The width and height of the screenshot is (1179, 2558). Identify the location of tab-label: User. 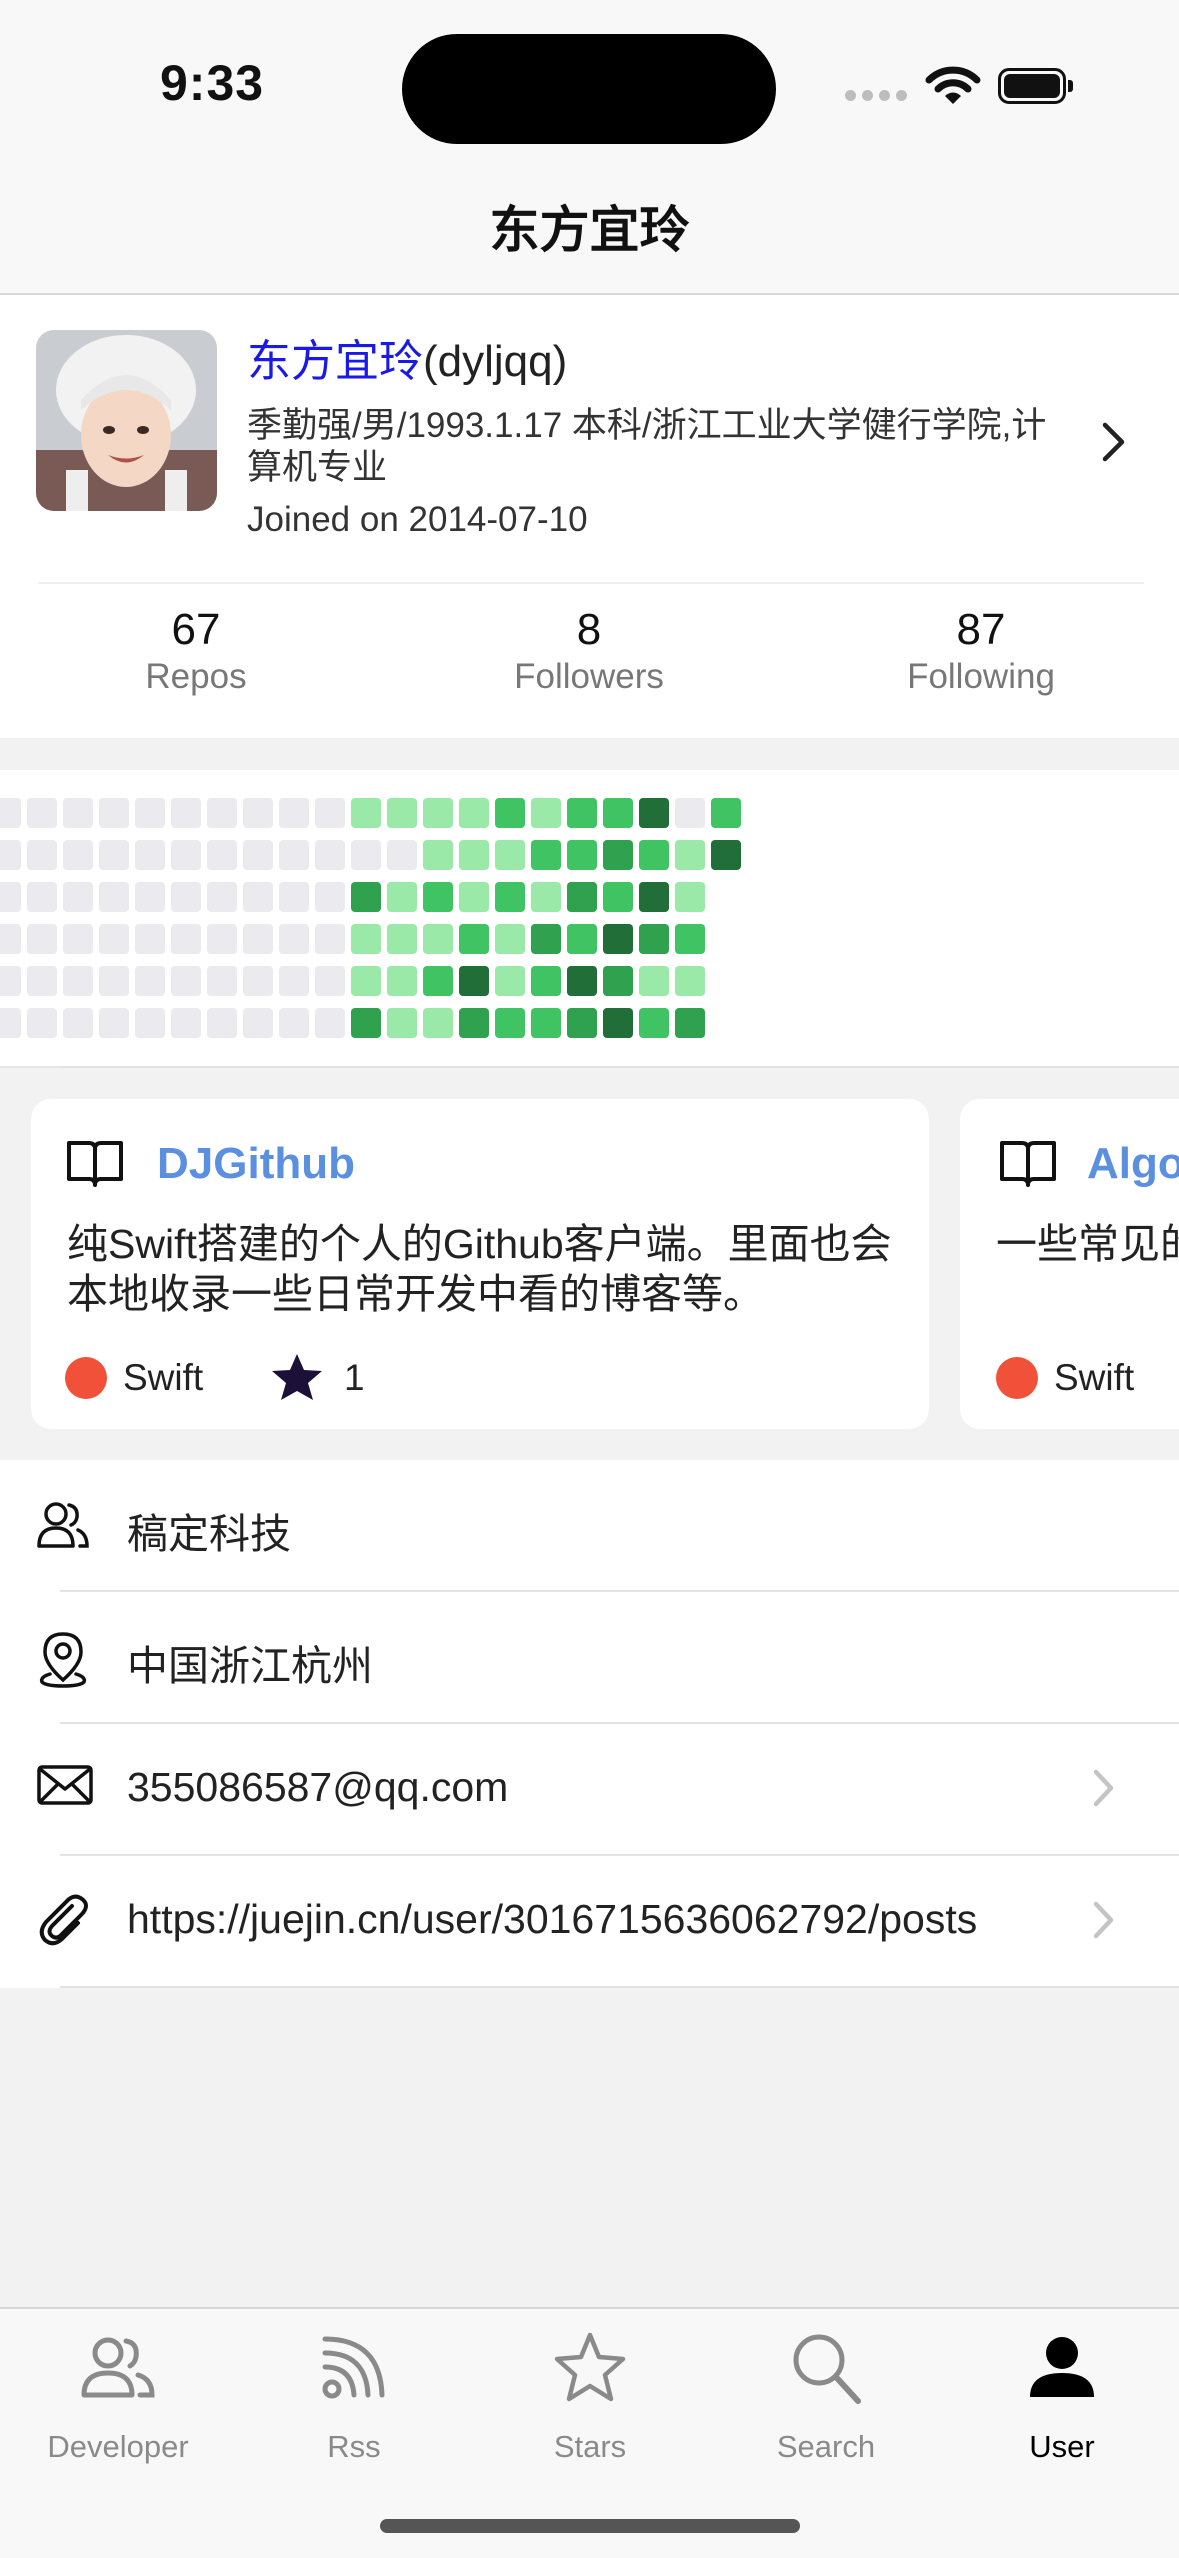
(1062, 2446).